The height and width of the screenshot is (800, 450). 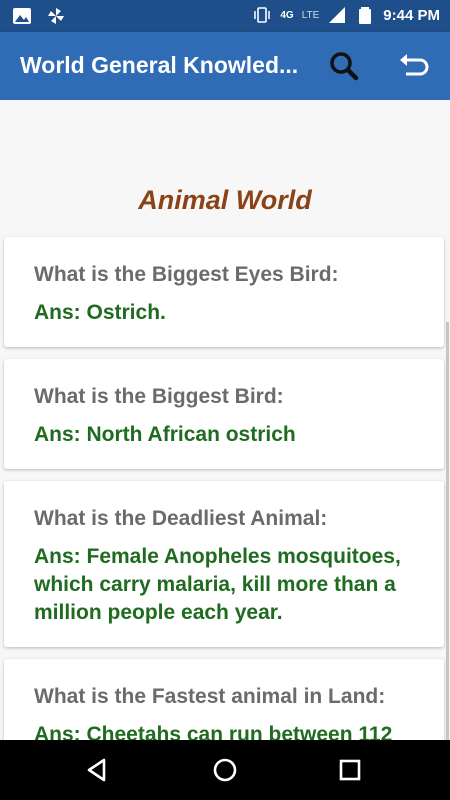 What do you see at coordinates (100, 312) in the screenshot?
I see `answer-text: Ans: Ostrich.` at bounding box center [100, 312].